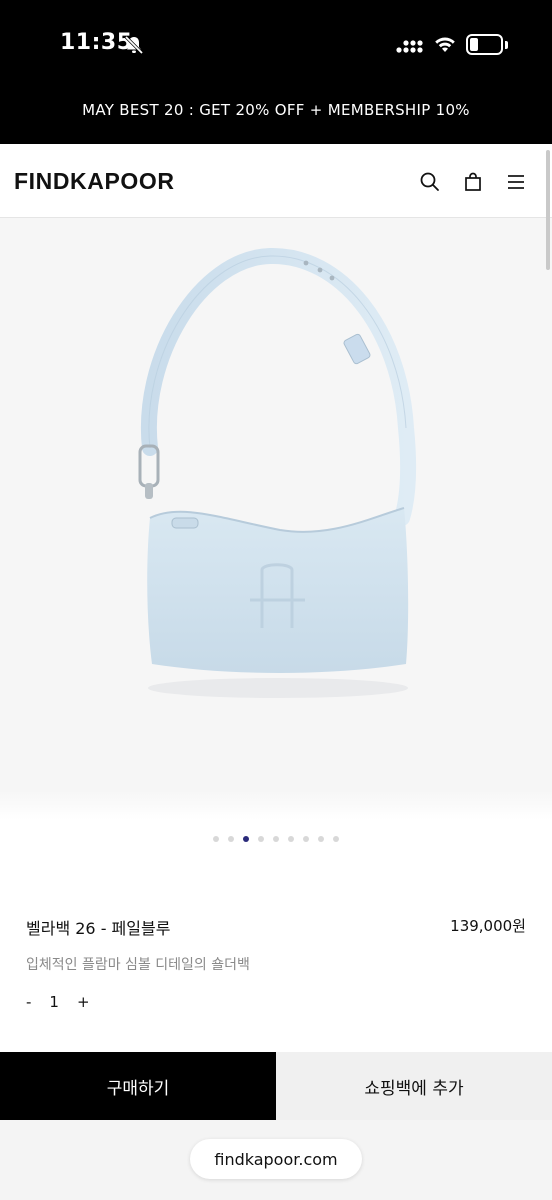 The width and height of the screenshot is (552, 1200). I want to click on status-time: 11:35, so click(96, 42).